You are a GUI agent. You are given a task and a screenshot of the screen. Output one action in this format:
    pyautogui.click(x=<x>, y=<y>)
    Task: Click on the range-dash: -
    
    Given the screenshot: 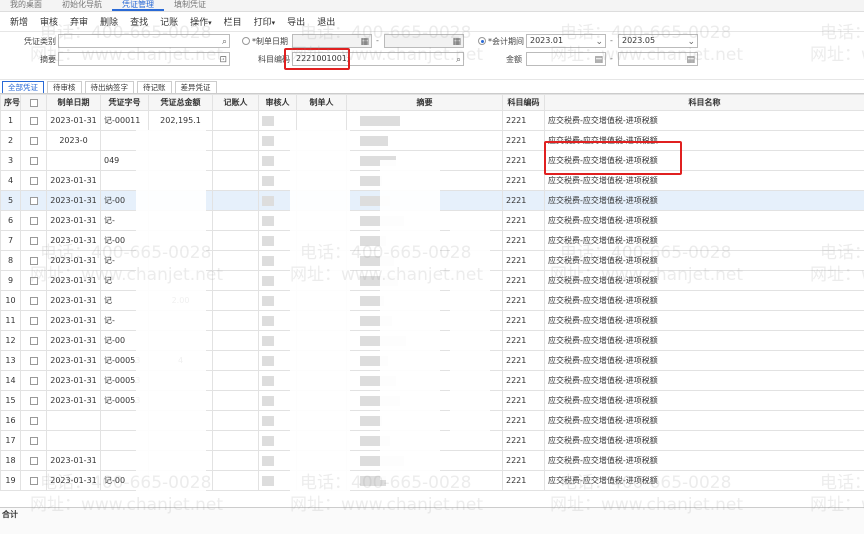 What is the action you would take?
    pyautogui.click(x=611, y=58)
    